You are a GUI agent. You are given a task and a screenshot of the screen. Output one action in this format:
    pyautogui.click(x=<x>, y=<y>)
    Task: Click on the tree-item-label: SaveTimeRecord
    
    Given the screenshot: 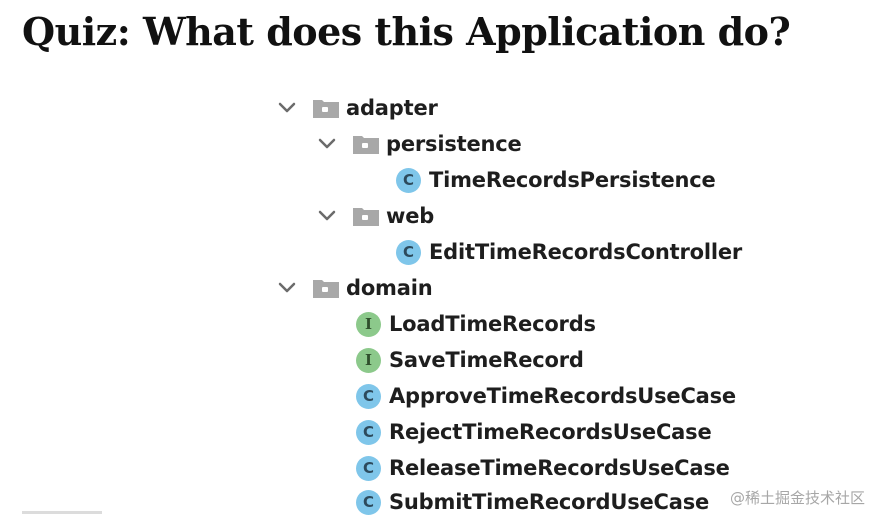 What is the action you would take?
    pyautogui.click(x=486, y=360)
    